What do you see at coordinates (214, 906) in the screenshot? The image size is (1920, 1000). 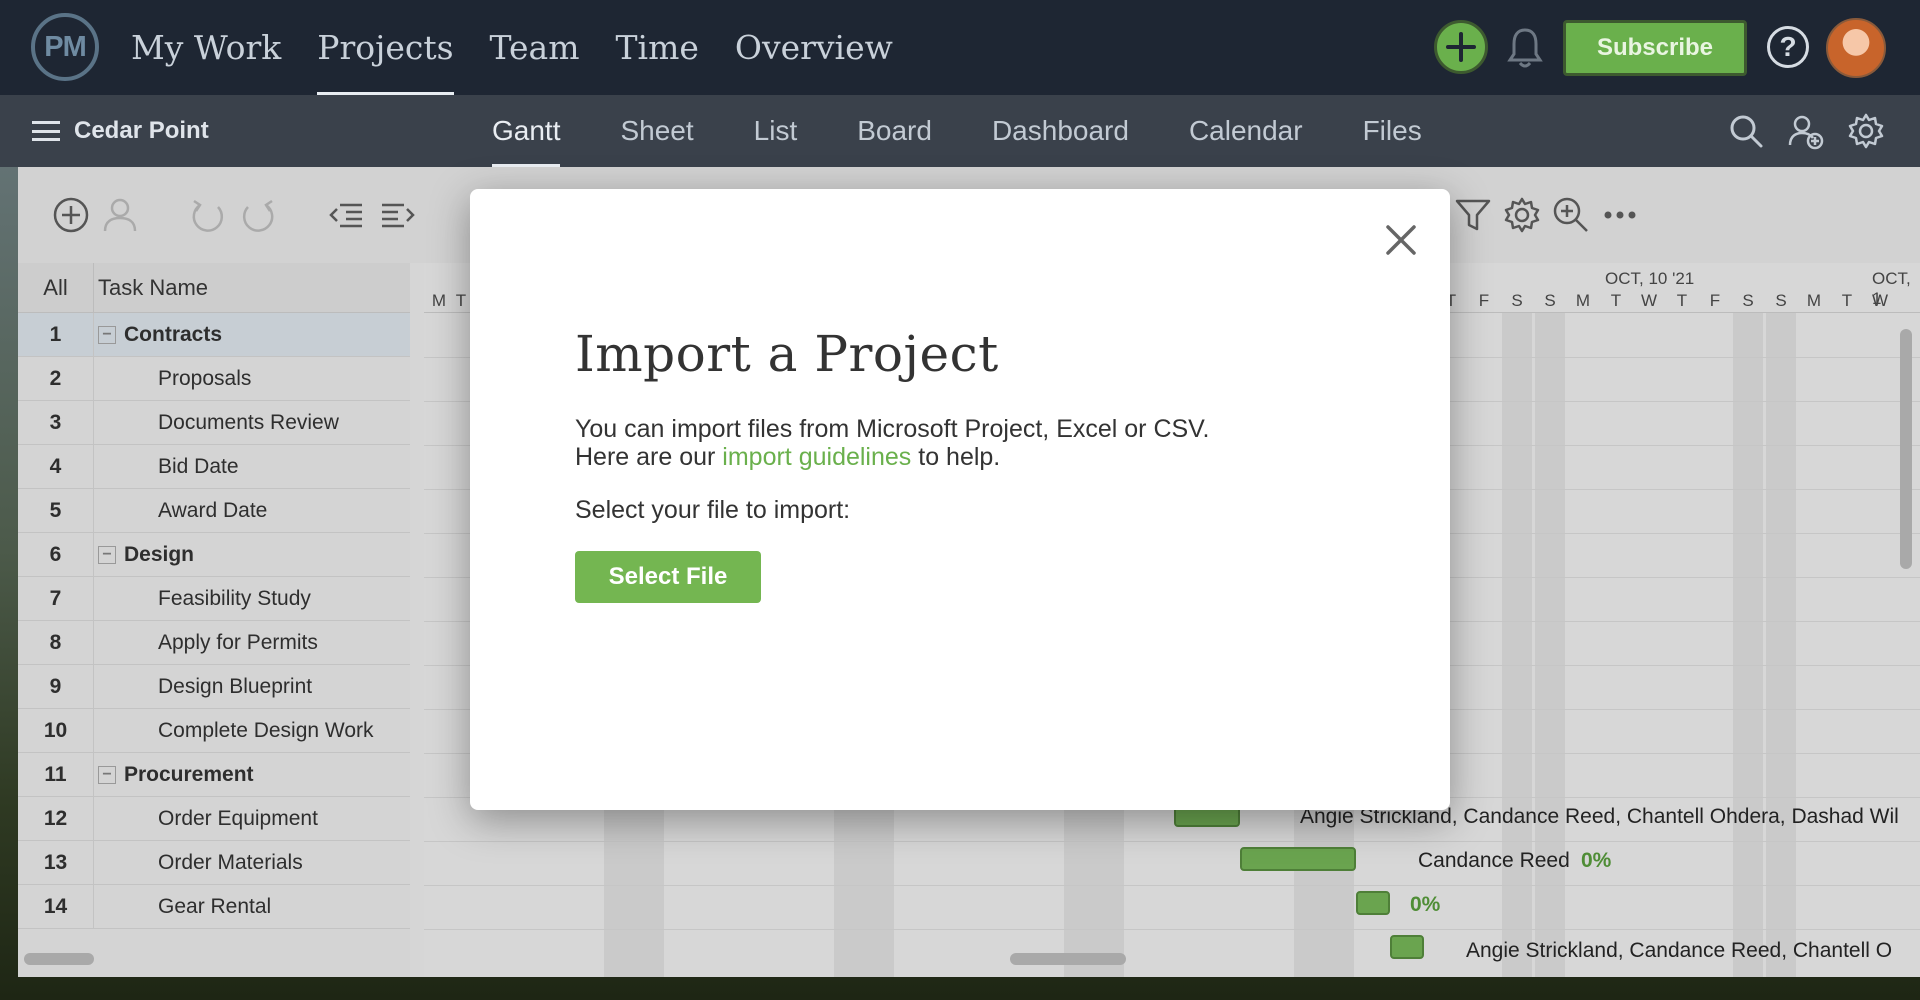 I see `task-row: 14 Gear Rental` at bounding box center [214, 906].